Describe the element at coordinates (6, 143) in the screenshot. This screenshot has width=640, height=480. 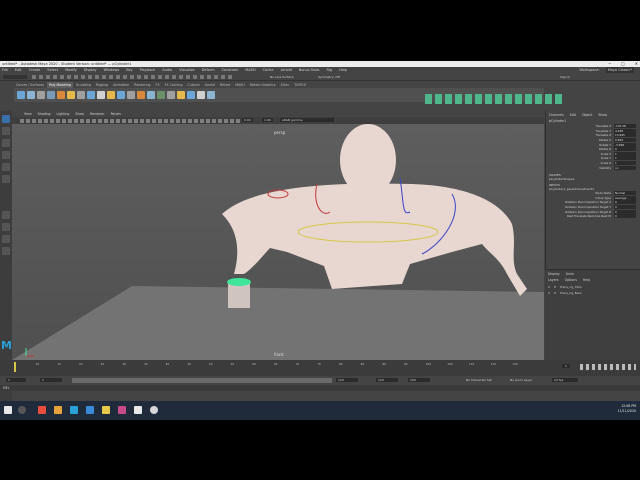
I see `paint-icon` at that location.